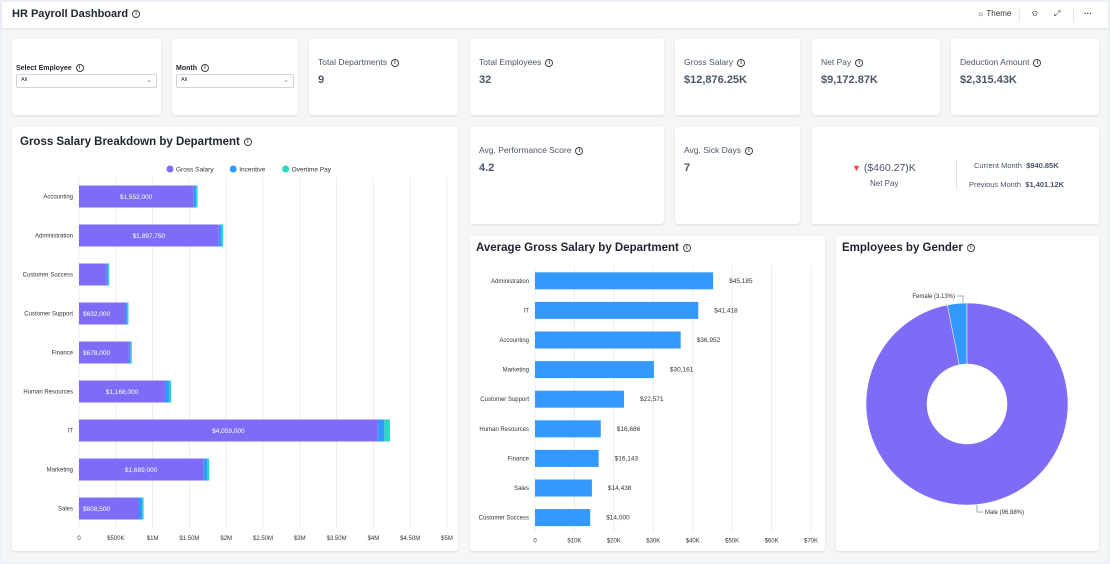 Image resolution: width=1110 pixels, height=564 pixels. What do you see at coordinates (44, 68) in the screenshot?
I see `employee-filter-label-text: Select Employee` at bounding box center [44, 68].